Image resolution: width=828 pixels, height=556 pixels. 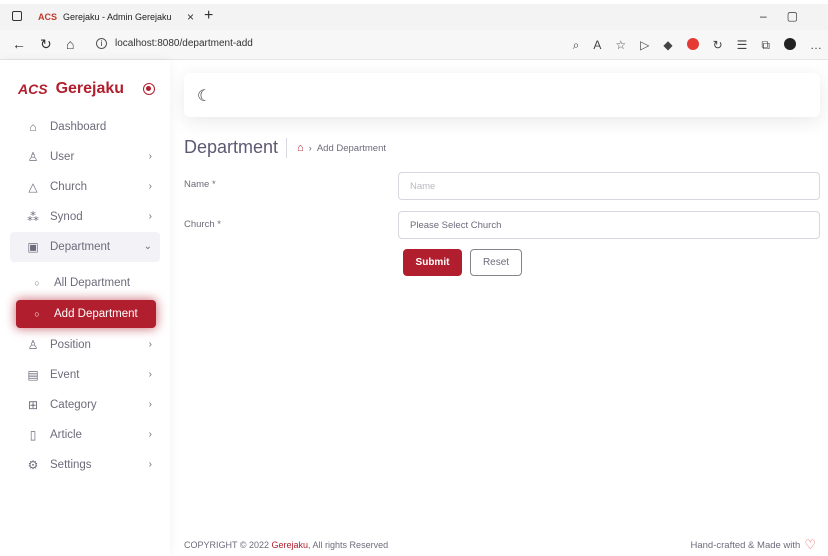 I want to click on favicon-icon: ACS, so click(x=48, y=17).